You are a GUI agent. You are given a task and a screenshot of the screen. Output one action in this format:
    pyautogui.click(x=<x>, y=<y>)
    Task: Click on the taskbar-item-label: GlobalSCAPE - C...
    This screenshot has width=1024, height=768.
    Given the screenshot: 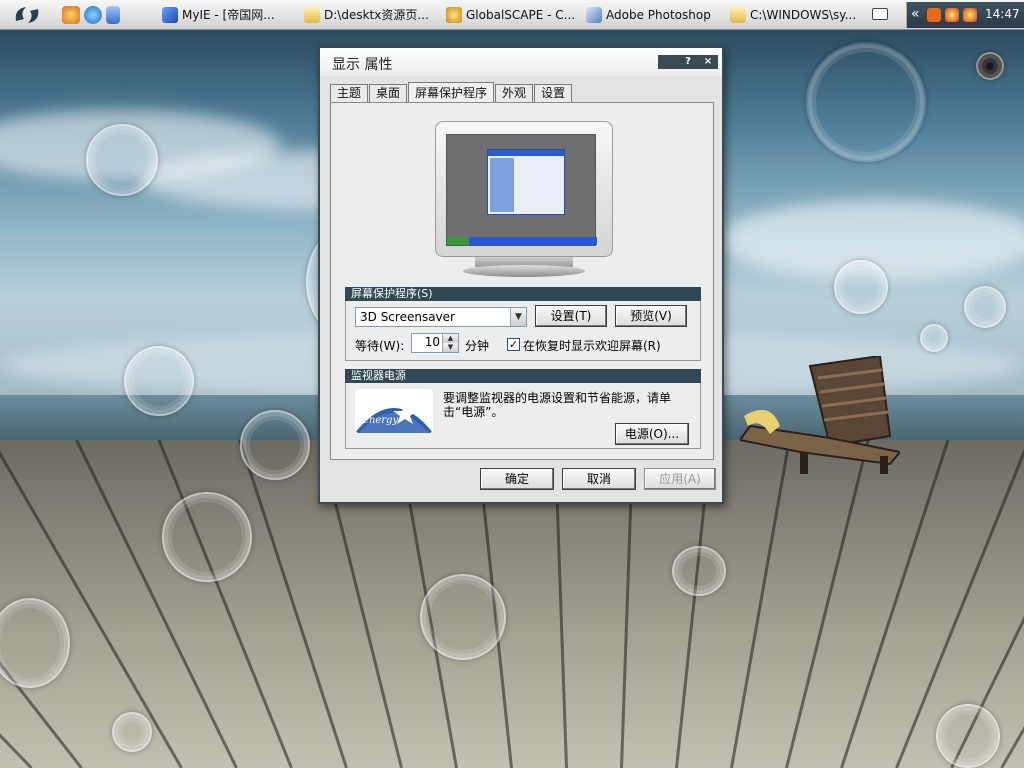 What is the action you would take?
    pyautogui.click(x=520, y=15)
    